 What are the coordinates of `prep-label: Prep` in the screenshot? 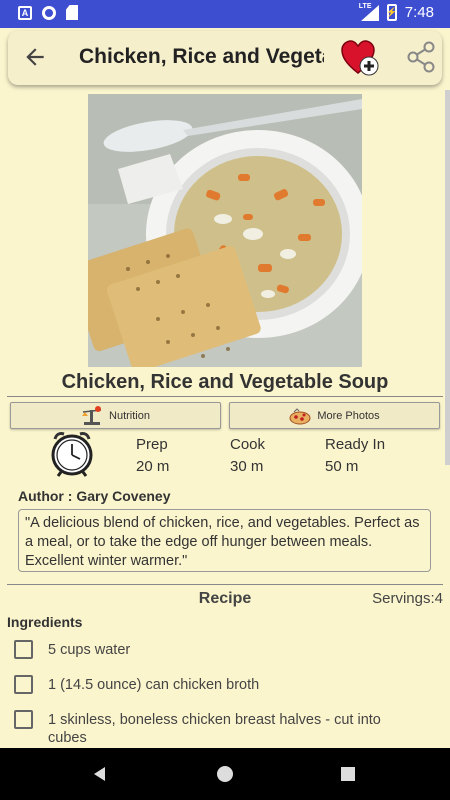 It's located at (152, 444).